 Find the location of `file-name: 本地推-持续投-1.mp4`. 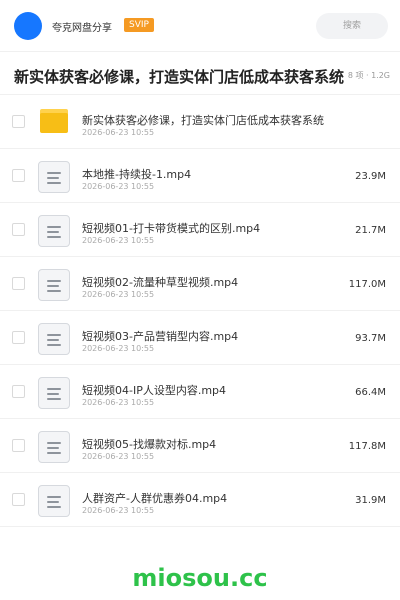

file-name: 本地推-持续投-1.mp4 is located at coordinates (136, 174).